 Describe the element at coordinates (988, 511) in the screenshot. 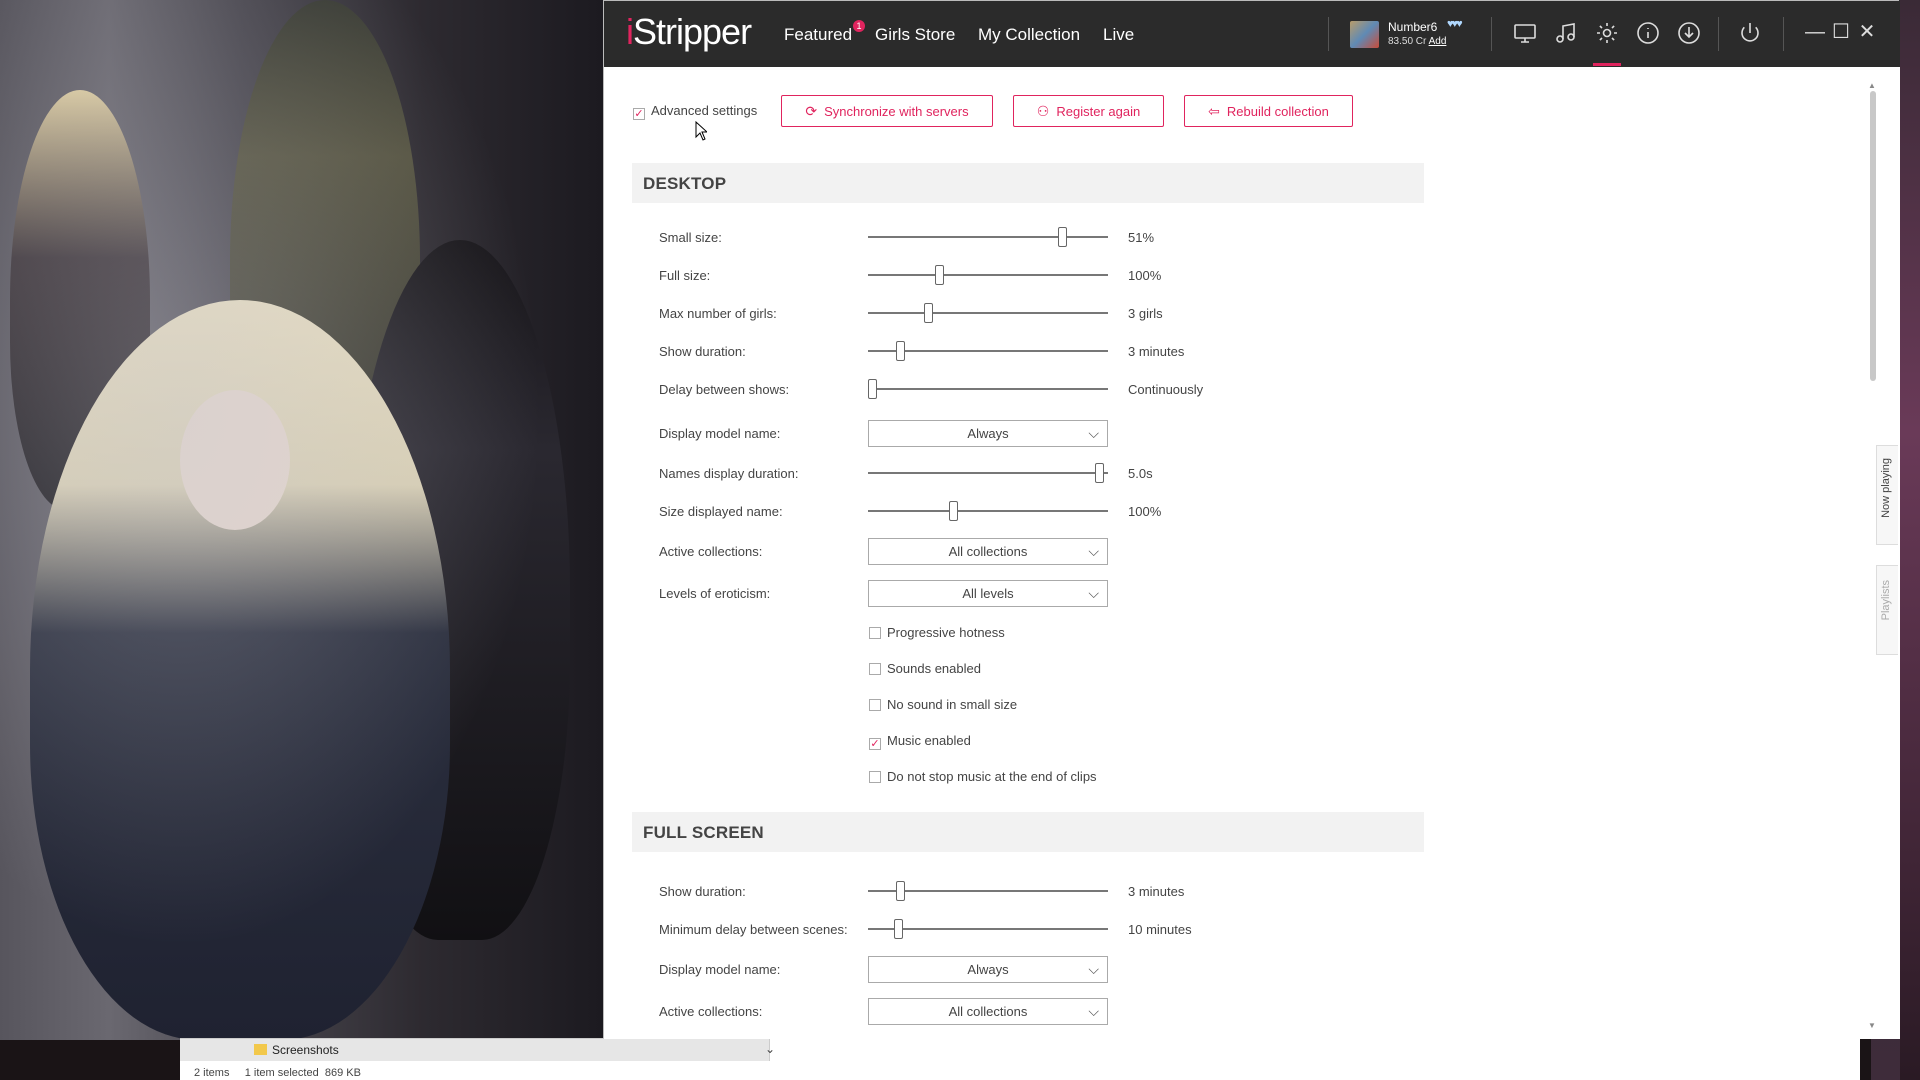

I see `size-name-slider` at that location.